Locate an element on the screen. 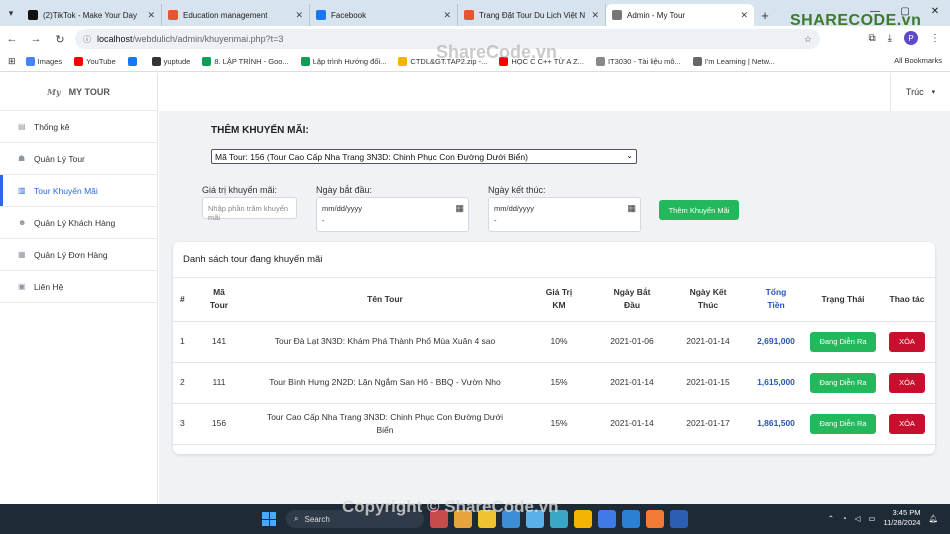  chevron-up-icon: ⌃ is located at coordinates (831, 518).